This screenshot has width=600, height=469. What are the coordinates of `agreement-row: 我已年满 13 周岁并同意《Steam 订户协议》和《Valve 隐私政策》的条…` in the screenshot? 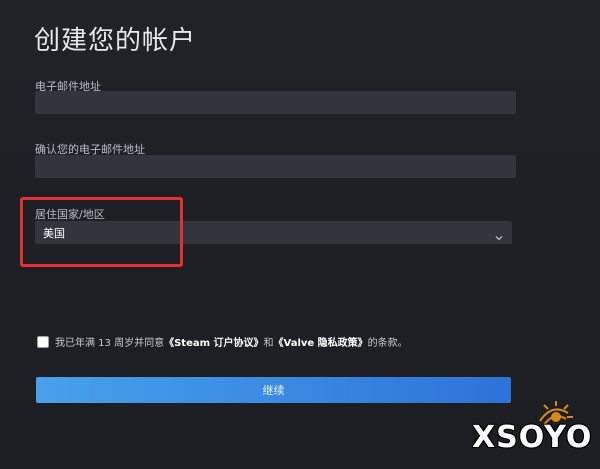 It's located at (222, 341).